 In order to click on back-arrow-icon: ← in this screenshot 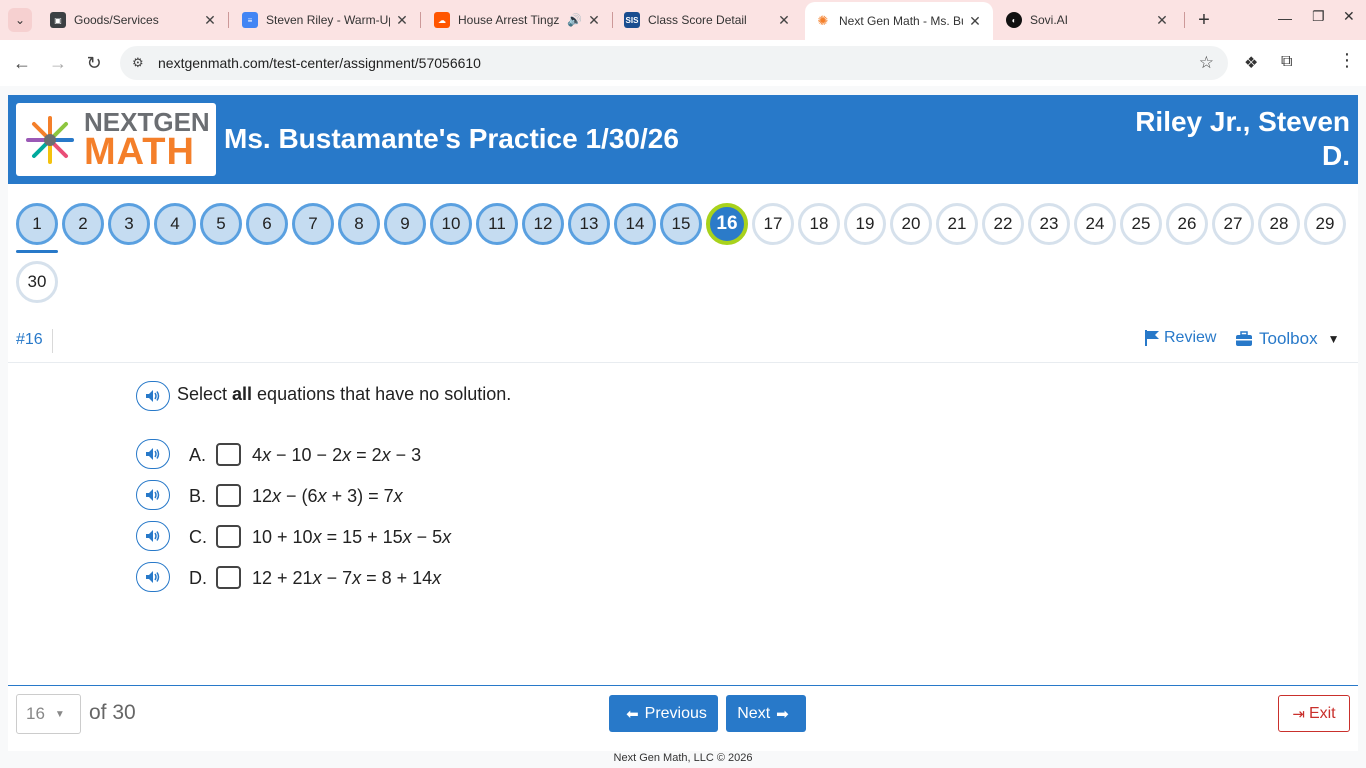, I will do `click(22, 63)`.